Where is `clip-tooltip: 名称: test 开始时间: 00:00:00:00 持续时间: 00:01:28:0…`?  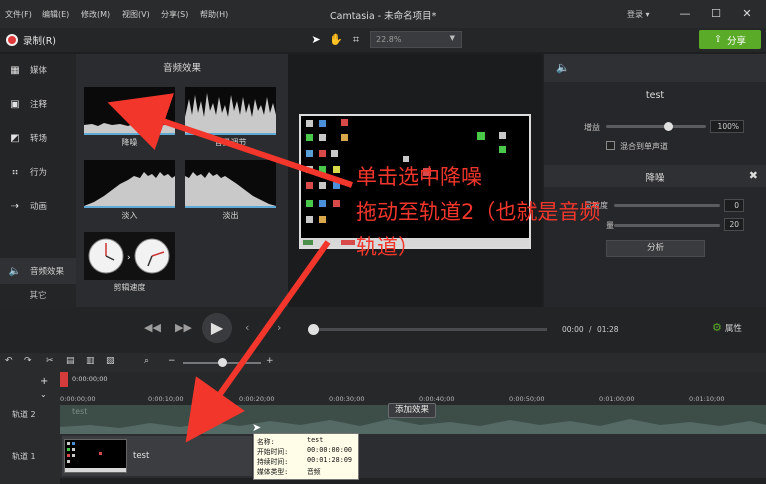 clip-tooltip: 名称: test 开始时间: 00:00:00:00 持续时间: 00:01:28:0… is located at coordinates (306, 456).